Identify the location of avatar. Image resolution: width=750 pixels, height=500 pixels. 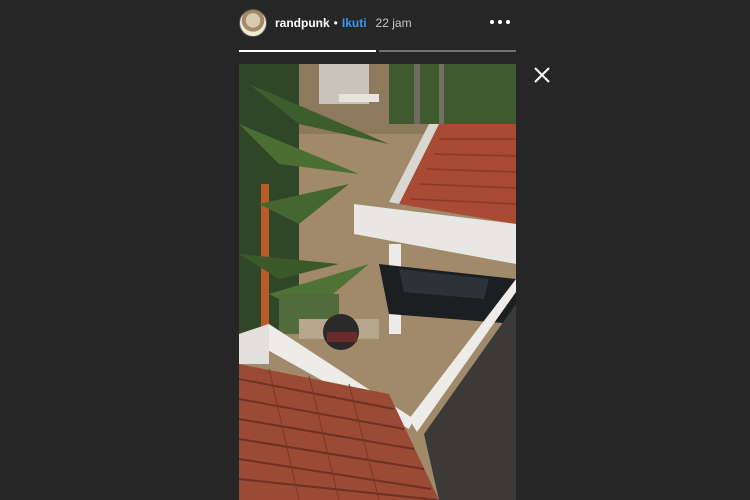
(253, 23).